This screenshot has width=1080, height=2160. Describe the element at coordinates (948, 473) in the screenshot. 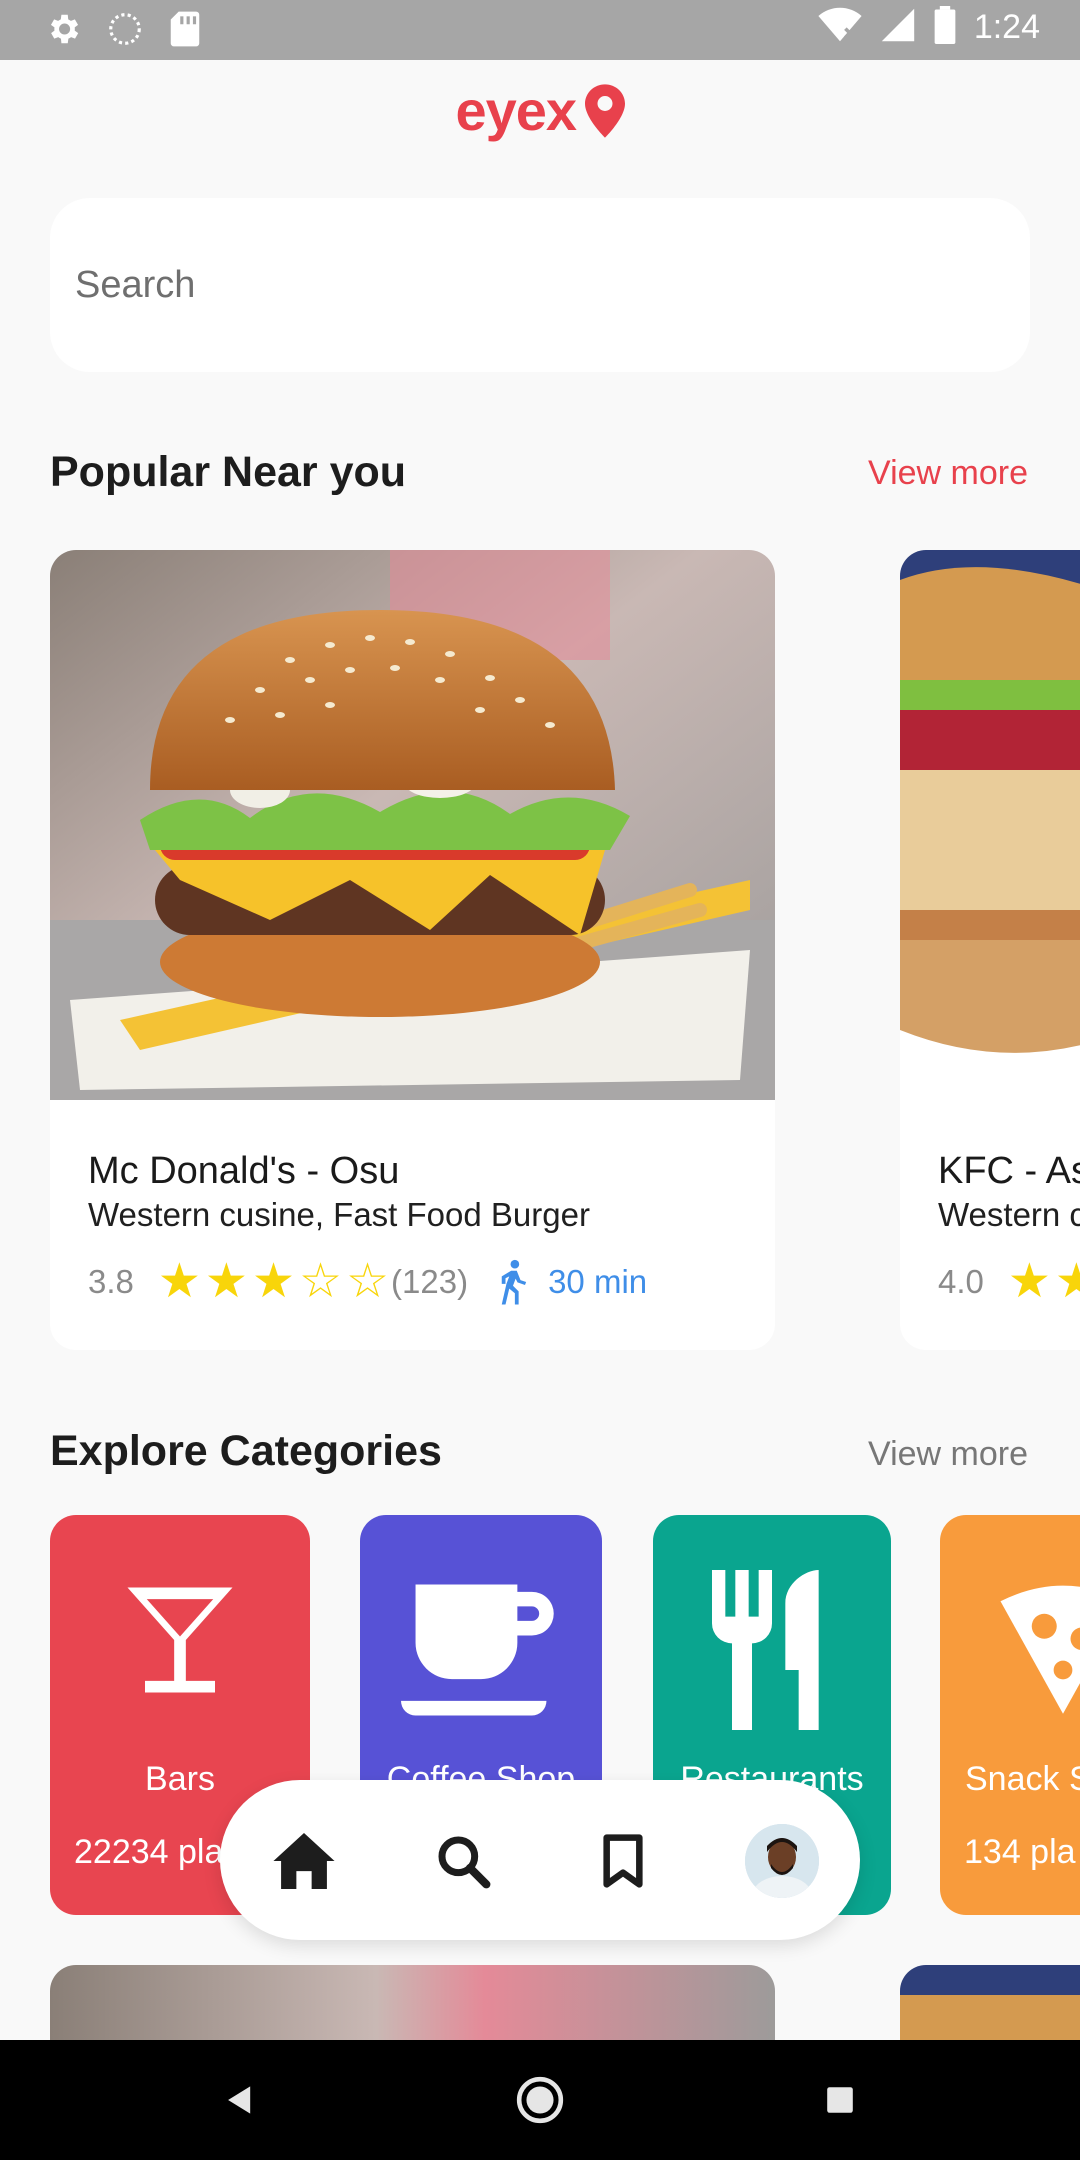

I see `popular-view-more-link: View more` at that location.